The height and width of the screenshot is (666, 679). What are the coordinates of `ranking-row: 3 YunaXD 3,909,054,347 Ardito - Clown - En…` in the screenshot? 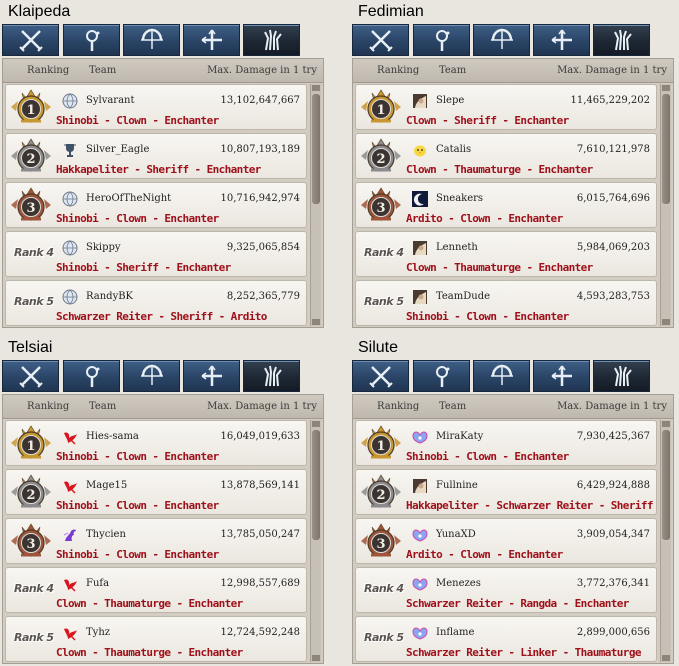 It's located at (506, 541).